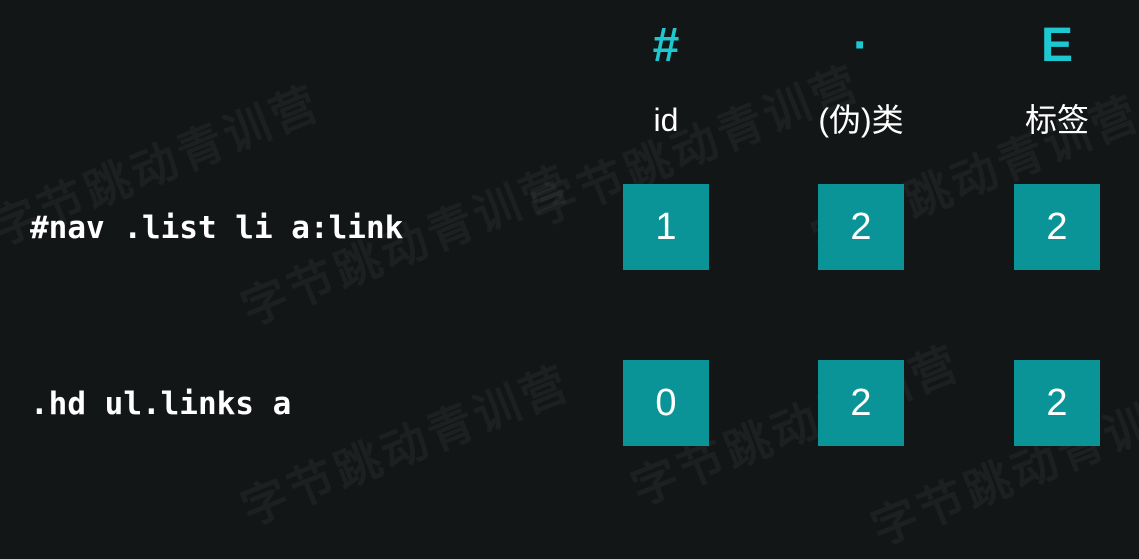  I want to click on specificity-box-id: 1, so click(666, 227).